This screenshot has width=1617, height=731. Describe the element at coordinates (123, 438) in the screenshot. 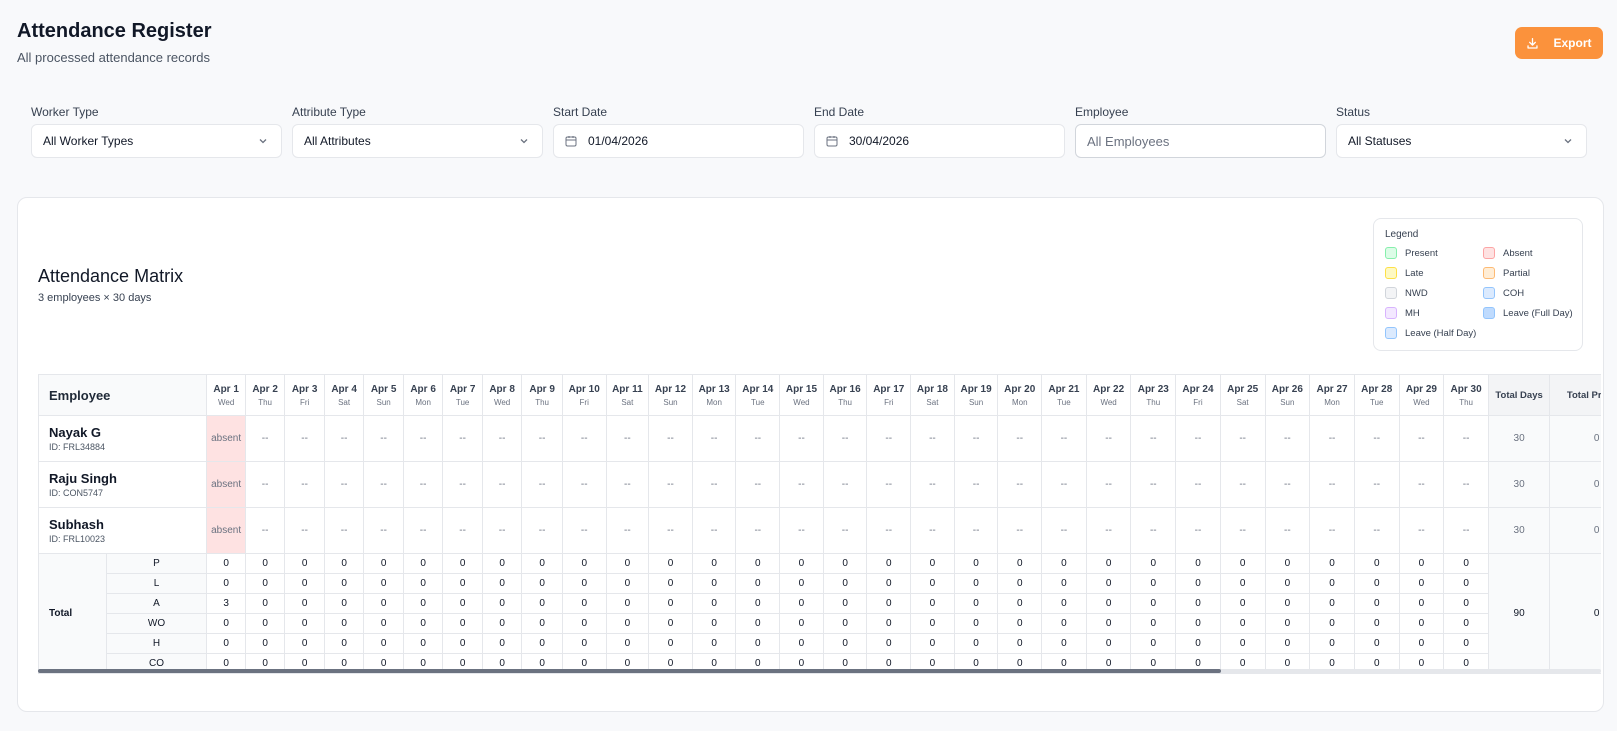

I see `employee-cell: Nayak G ID: FRL34884` at that location.